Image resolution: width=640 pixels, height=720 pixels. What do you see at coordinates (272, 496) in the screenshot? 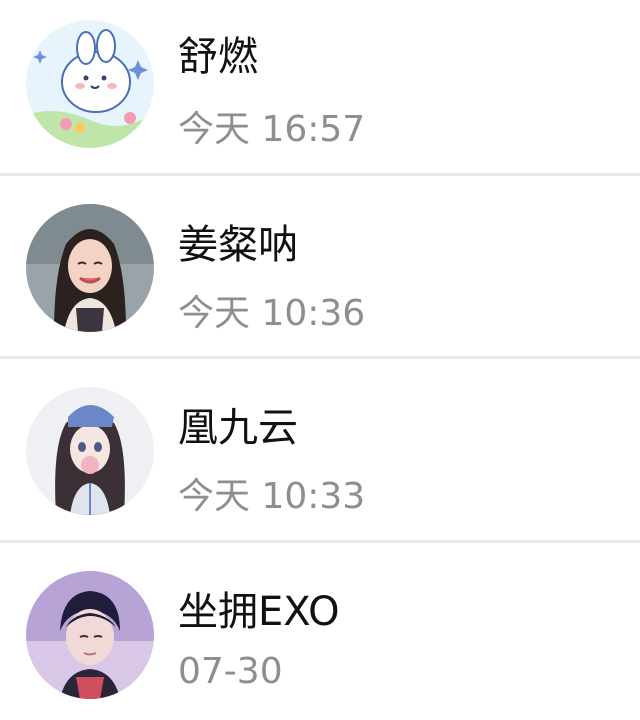
I see `last-message-time: 今天 10:33` at bounding box center [272, 496].